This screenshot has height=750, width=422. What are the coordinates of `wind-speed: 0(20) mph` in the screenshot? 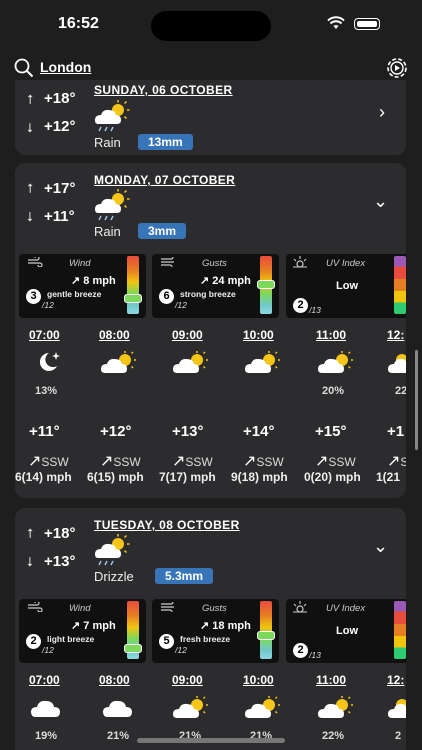 It's located at (332, 477).